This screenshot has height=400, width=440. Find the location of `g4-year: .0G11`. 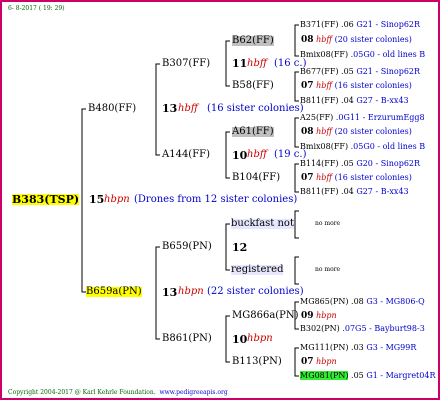

g4-year: .0G11 is located at coordinates (348, 117).